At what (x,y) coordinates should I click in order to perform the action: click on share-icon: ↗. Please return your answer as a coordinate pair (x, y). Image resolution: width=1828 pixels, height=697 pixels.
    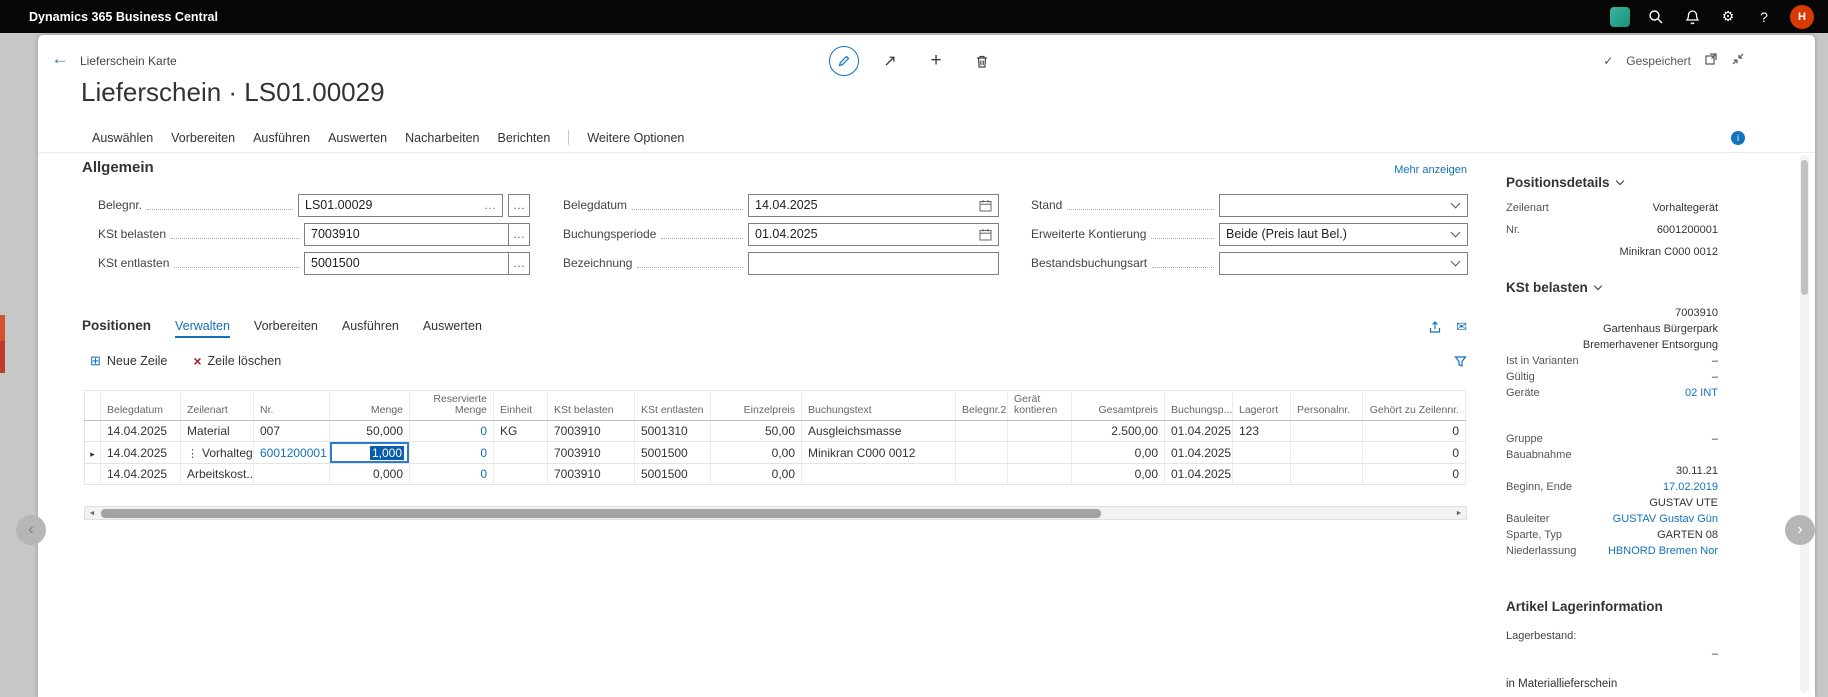
    Looking at the image, I should click on (890, 61).